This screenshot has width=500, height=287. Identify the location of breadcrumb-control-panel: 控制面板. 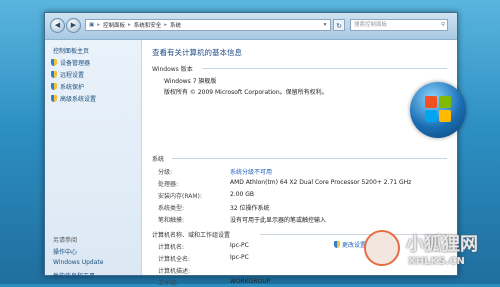
(114, 25).